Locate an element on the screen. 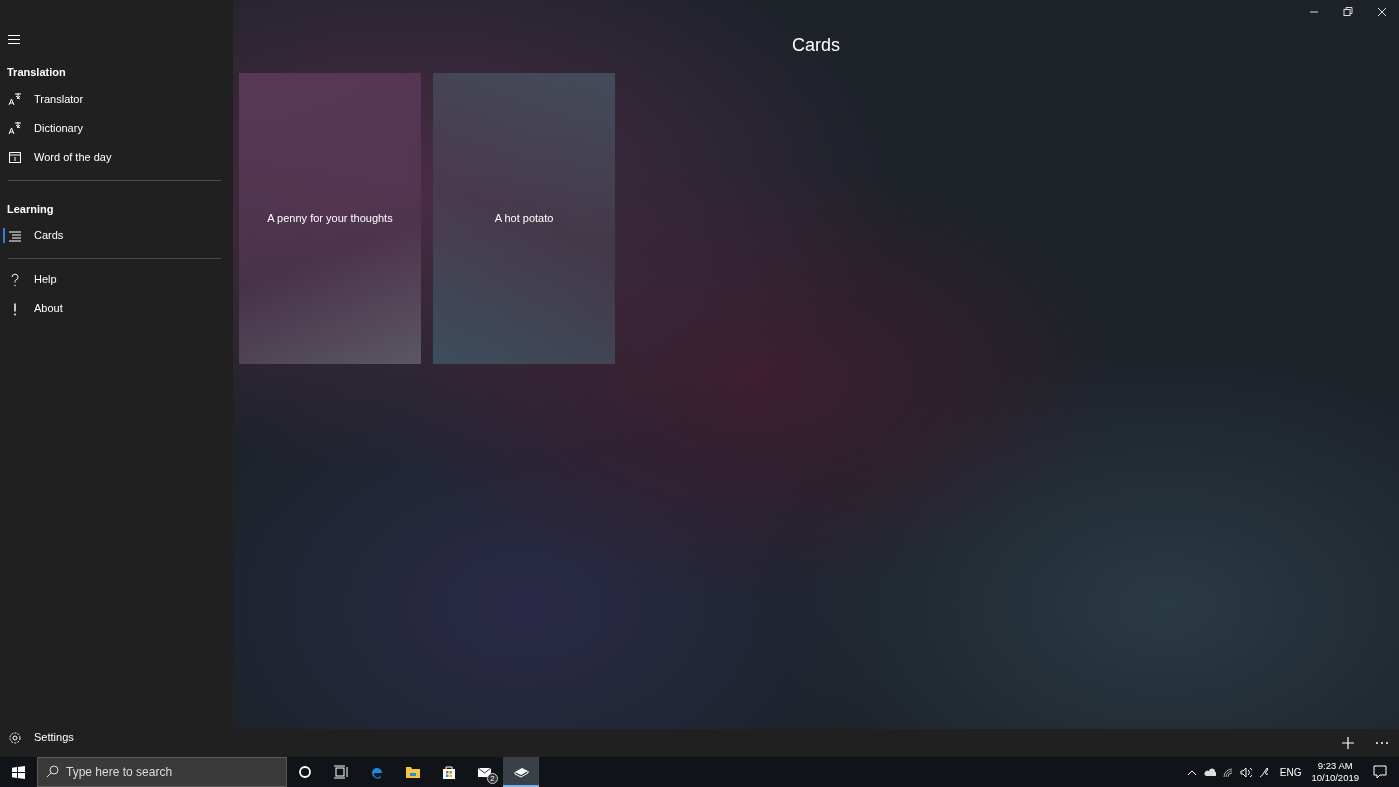 The height and width of the screenshot is (787, 1399). notification-icon is located at coordinates (1380, 772).